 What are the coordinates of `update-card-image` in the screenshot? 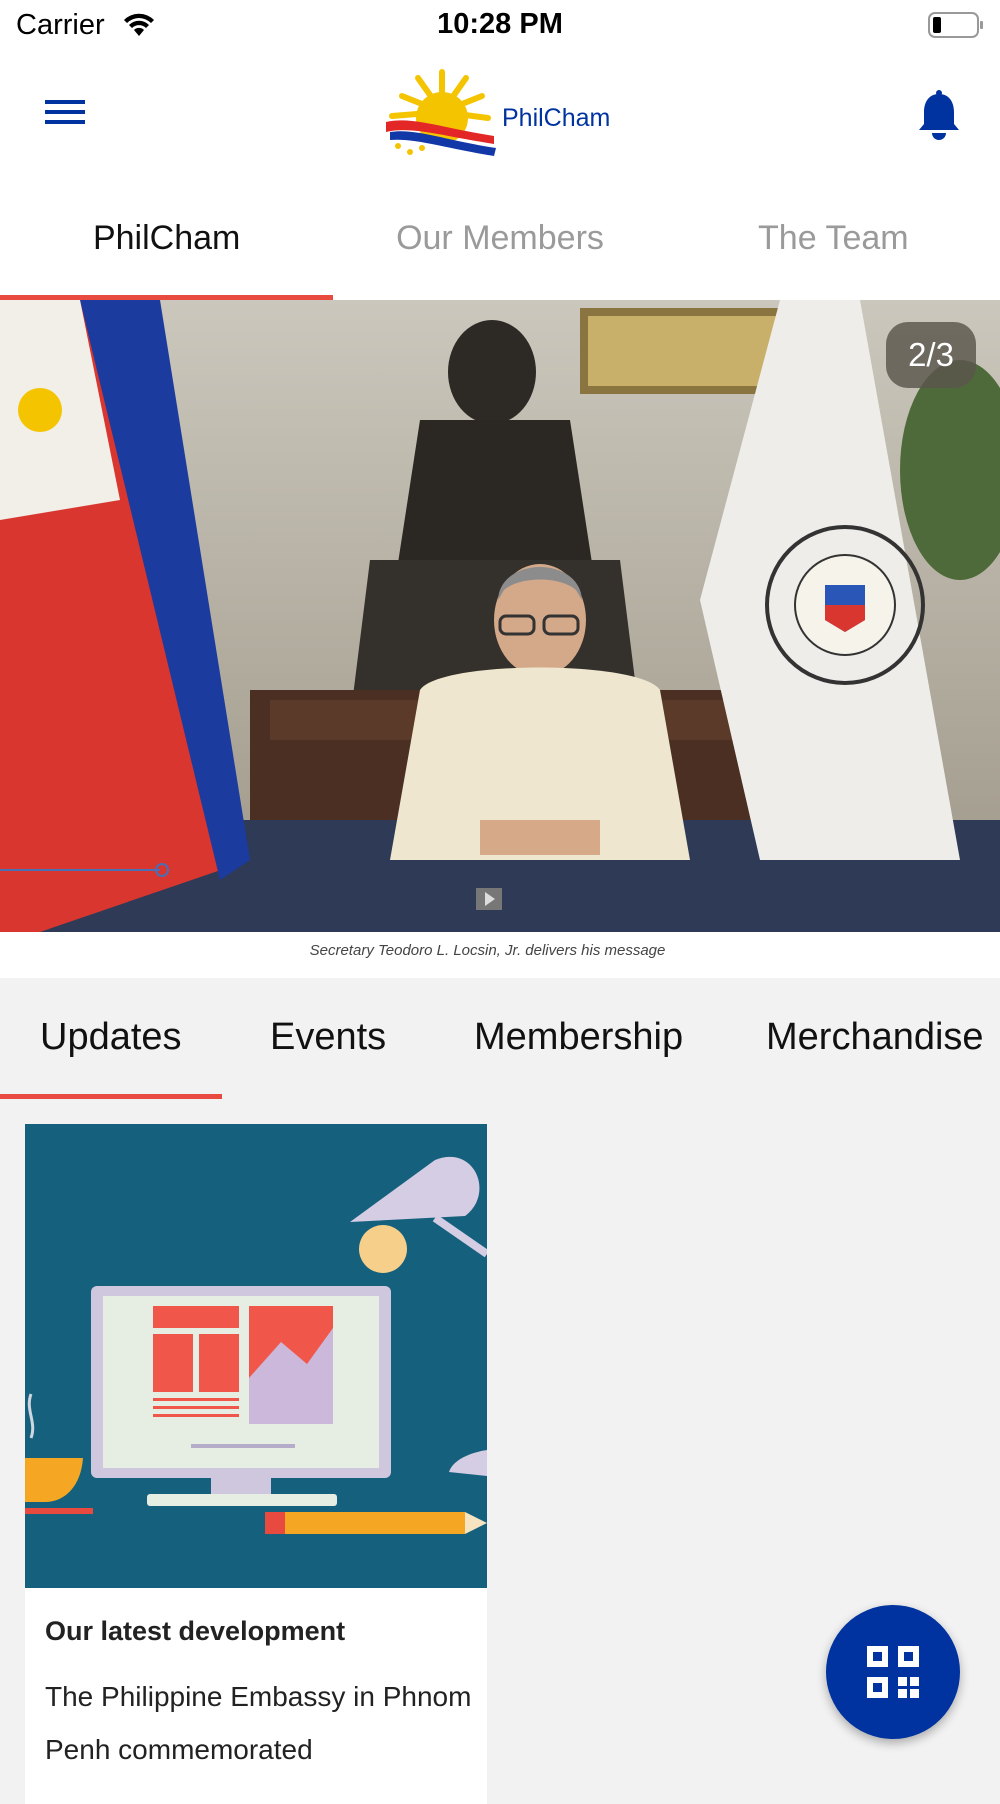 It's located at (256, 1356).